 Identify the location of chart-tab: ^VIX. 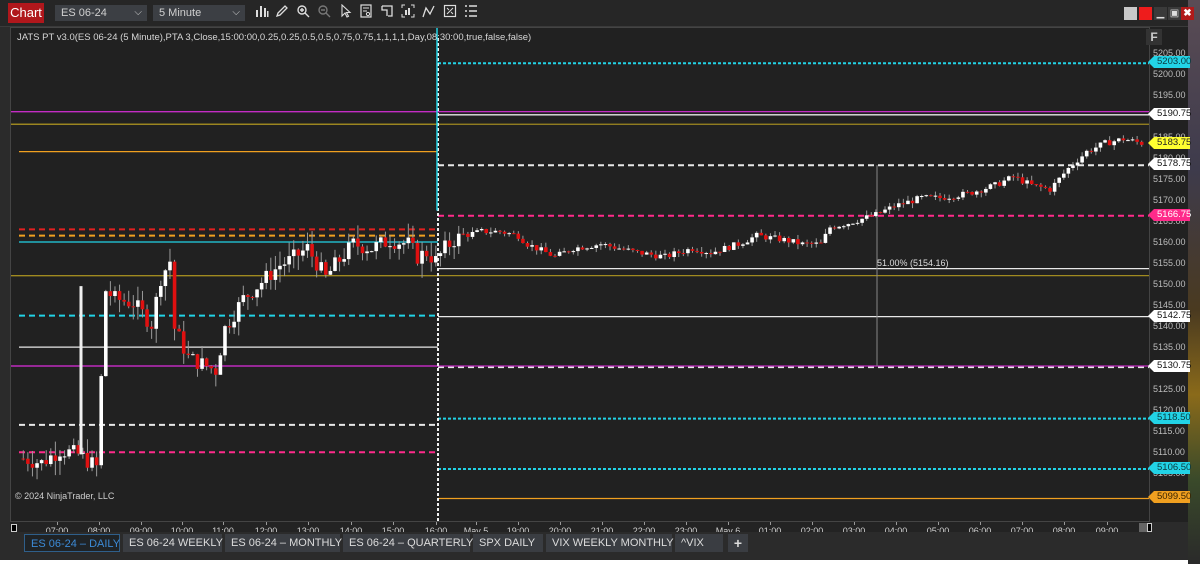
(699, 543).